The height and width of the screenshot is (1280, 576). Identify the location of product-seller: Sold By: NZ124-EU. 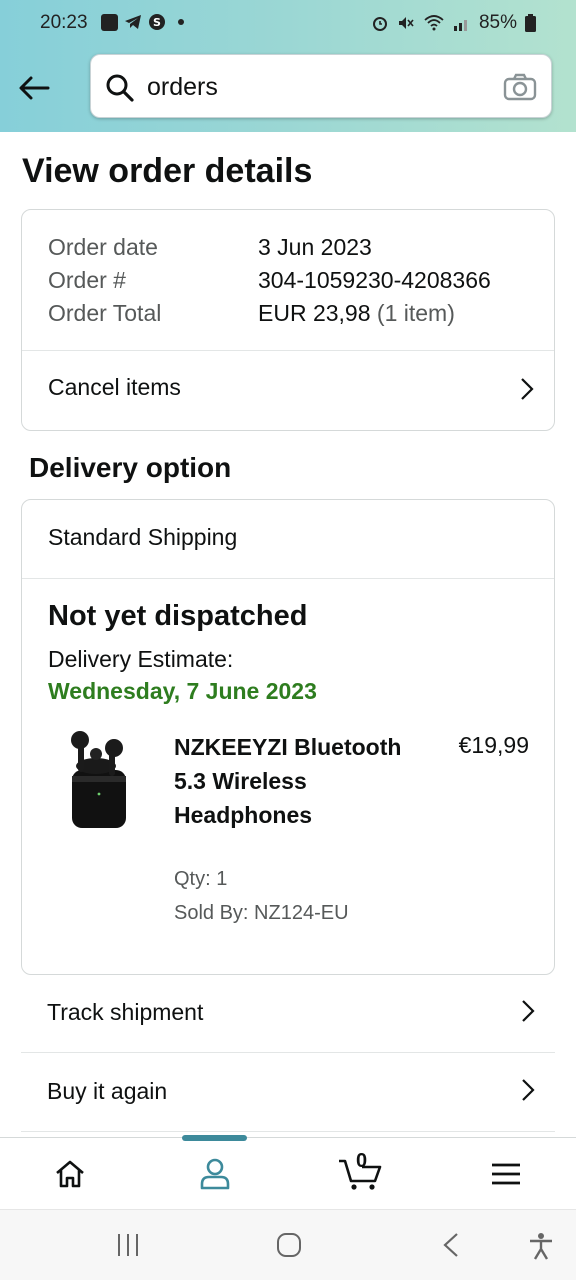
(261, 913).